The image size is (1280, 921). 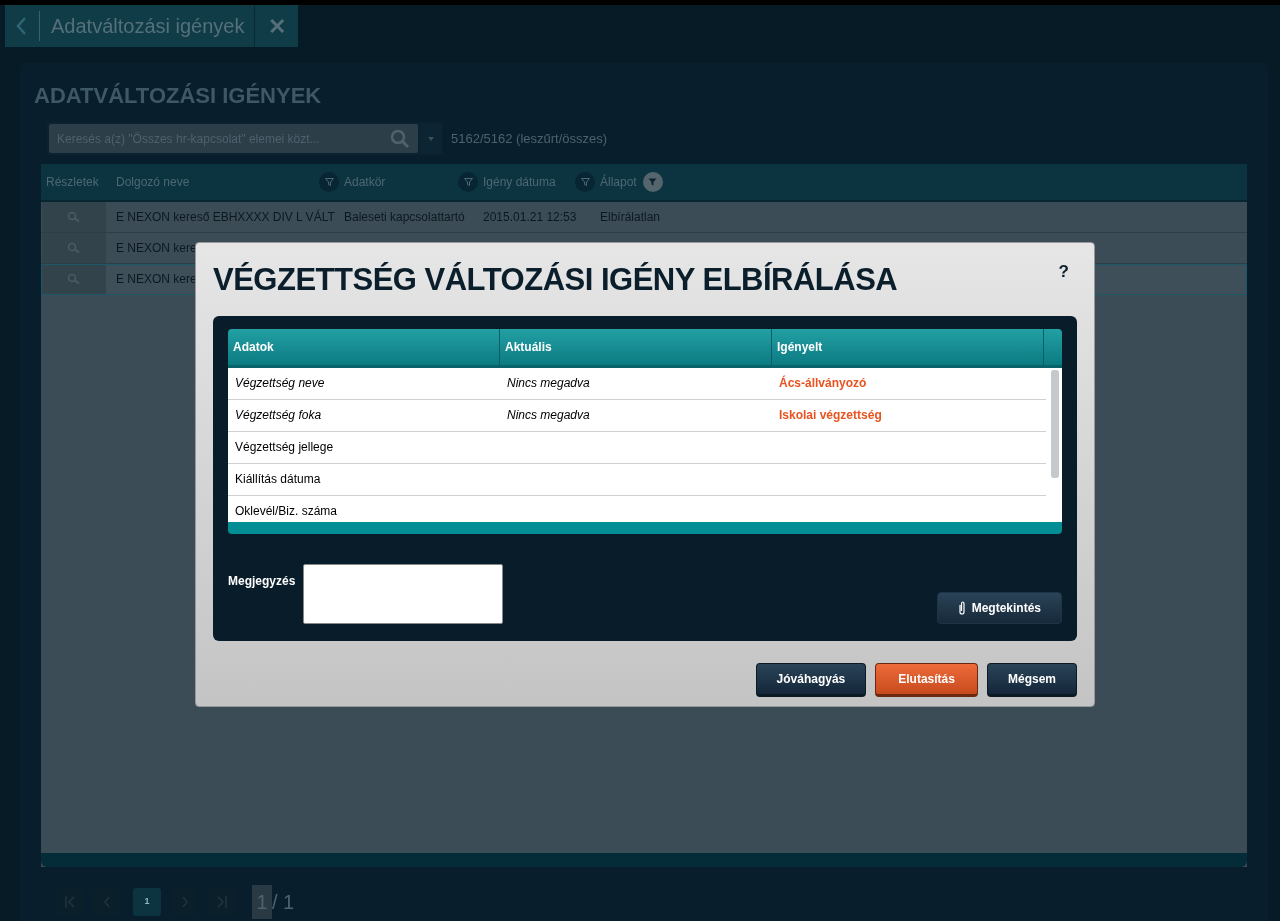 What do you see at coordinates (1063, 272) in the screenshot?
I see `help-button: ?` at bounding box center [1063, 272].